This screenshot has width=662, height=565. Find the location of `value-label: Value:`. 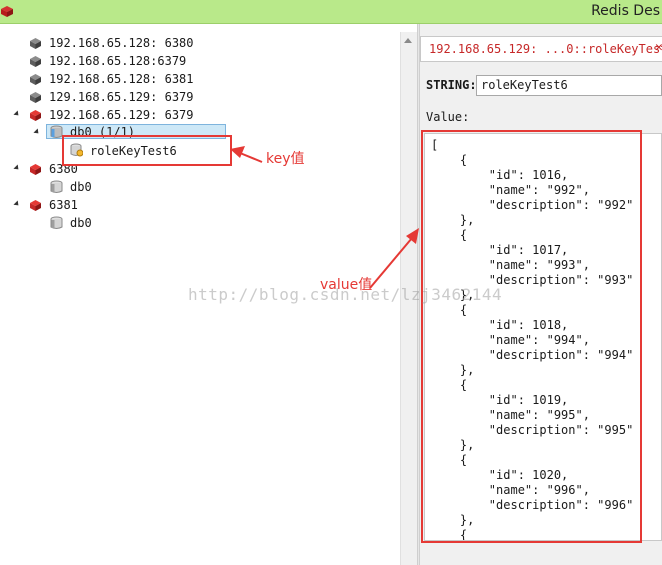

value-label: Value: is located at coordinates (448, 117).